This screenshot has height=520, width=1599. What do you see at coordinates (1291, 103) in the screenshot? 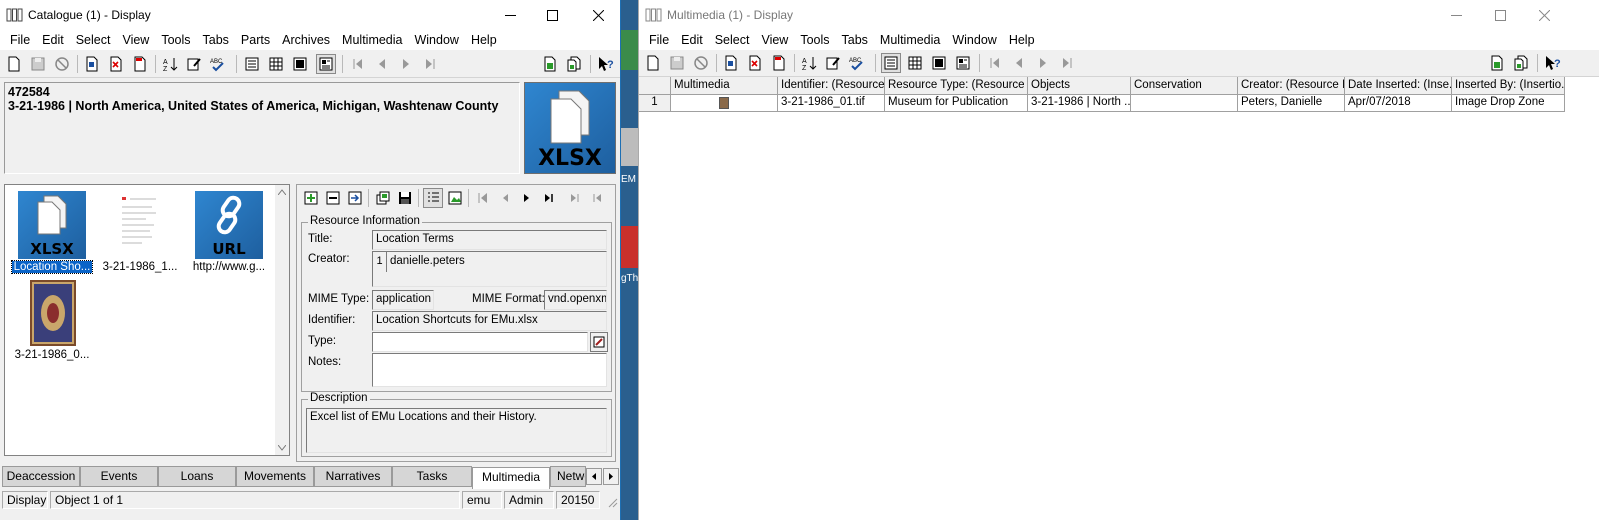
I see `creator-cell: Peters, Danielle` at bounding box center [1291, 103].